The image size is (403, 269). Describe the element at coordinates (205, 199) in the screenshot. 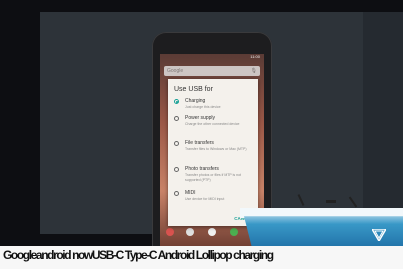

I see `option-subtitle: Use device for MIDI input` at that location.